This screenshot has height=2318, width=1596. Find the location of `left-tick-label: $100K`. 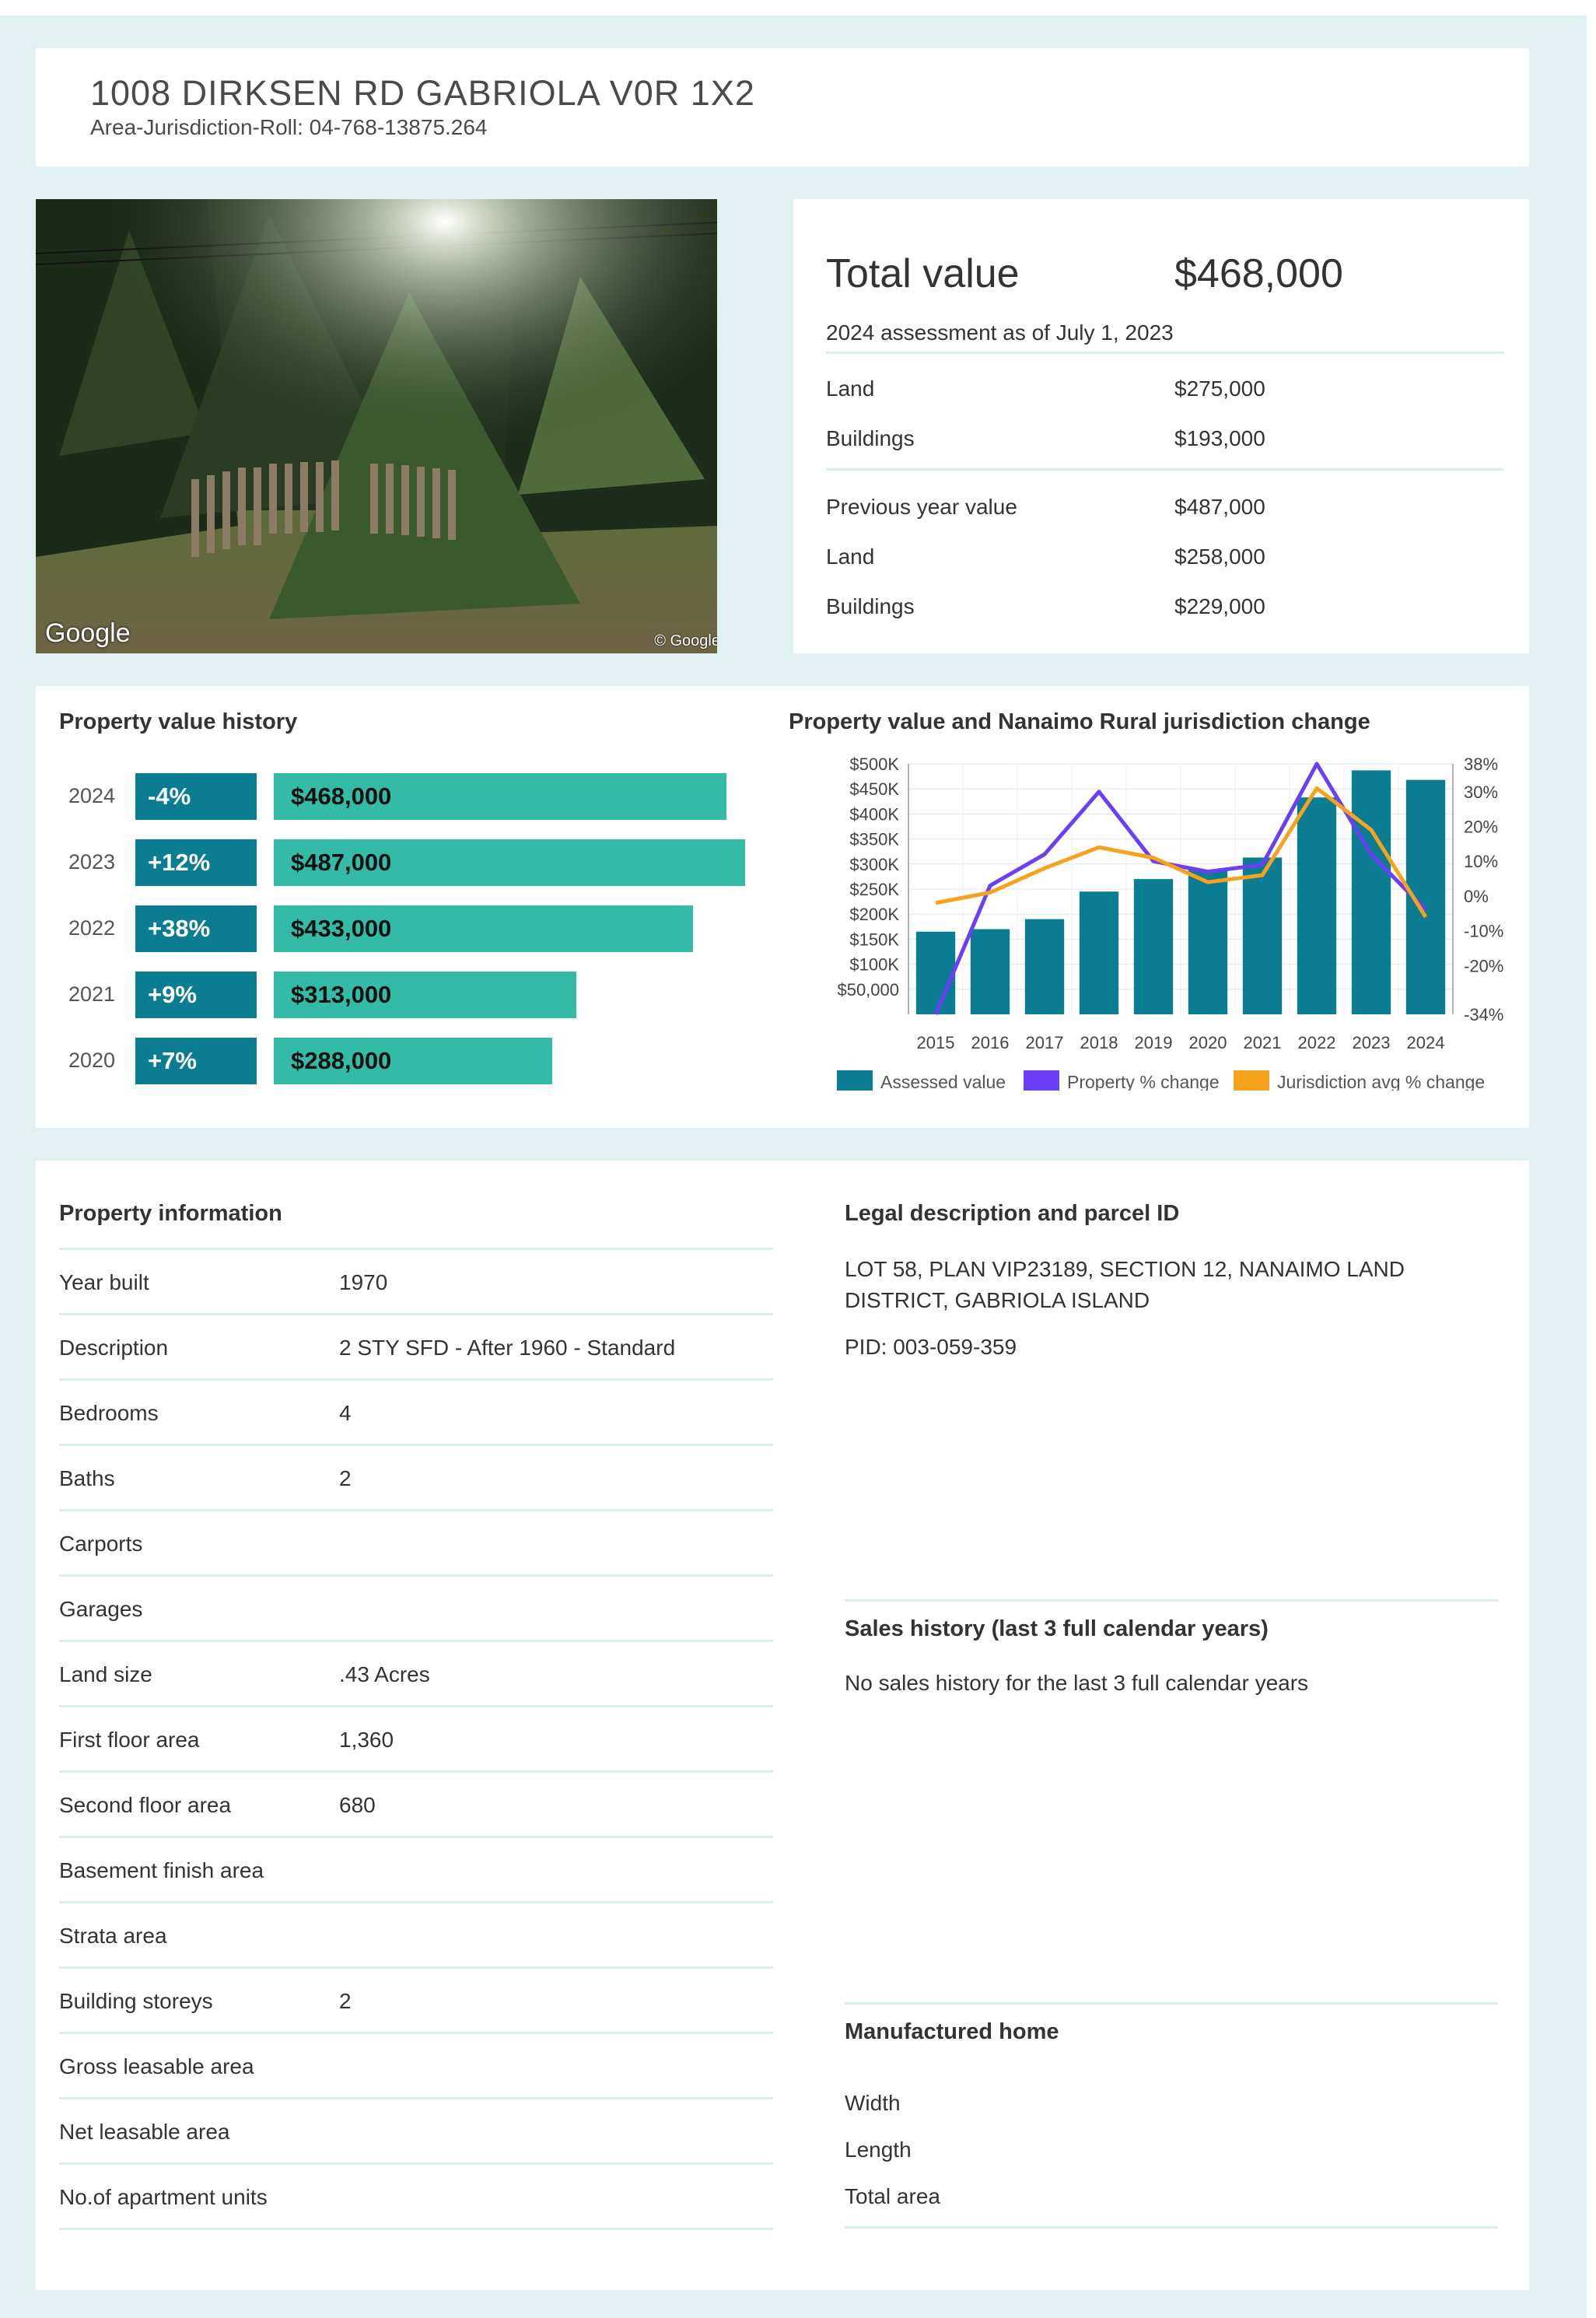

left-tick-label: $100K is located at coordinates (874, 965).